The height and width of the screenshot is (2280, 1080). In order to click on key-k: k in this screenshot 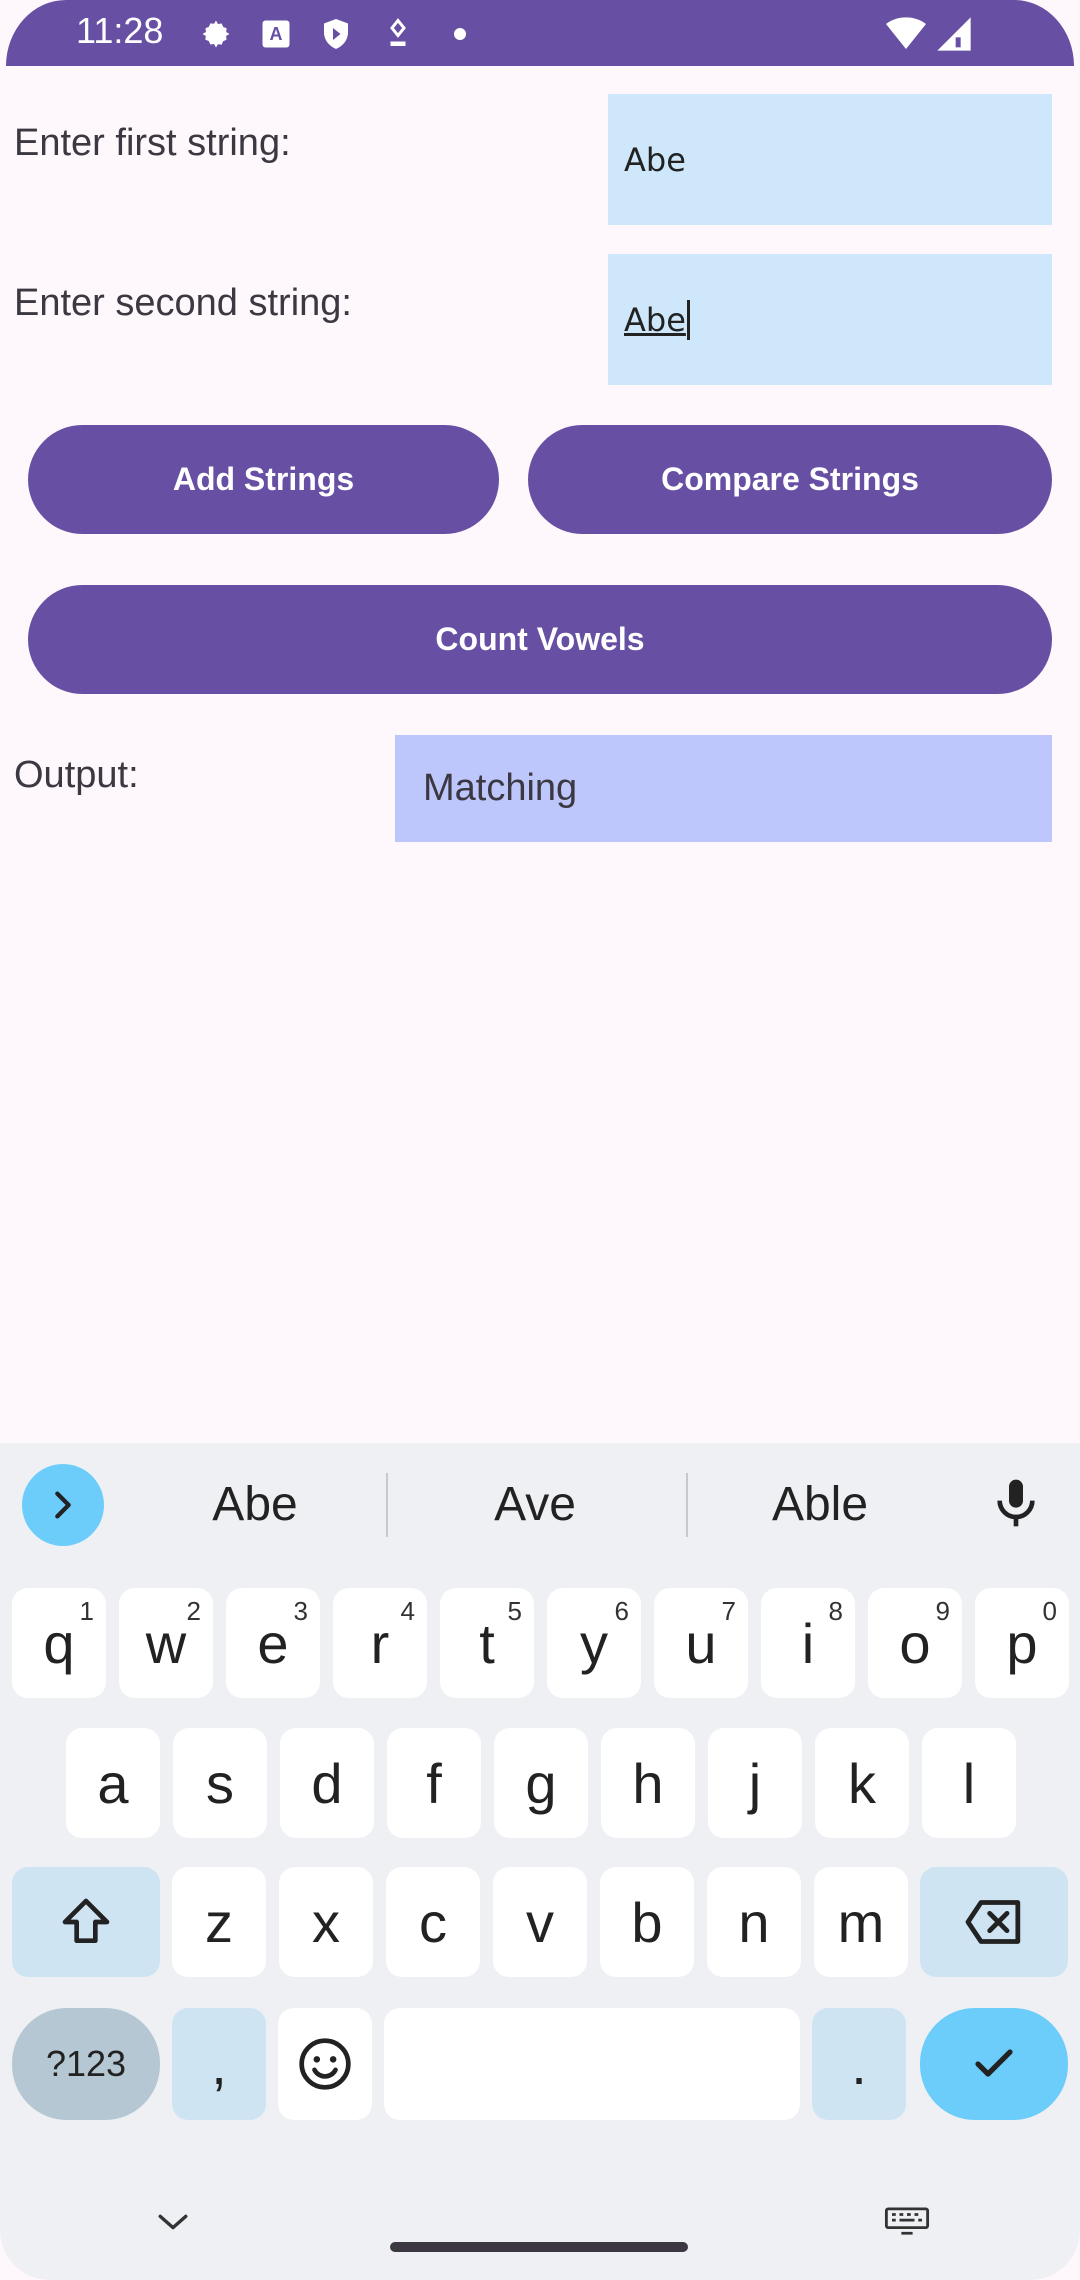, I will do `click(862, 1783)`.